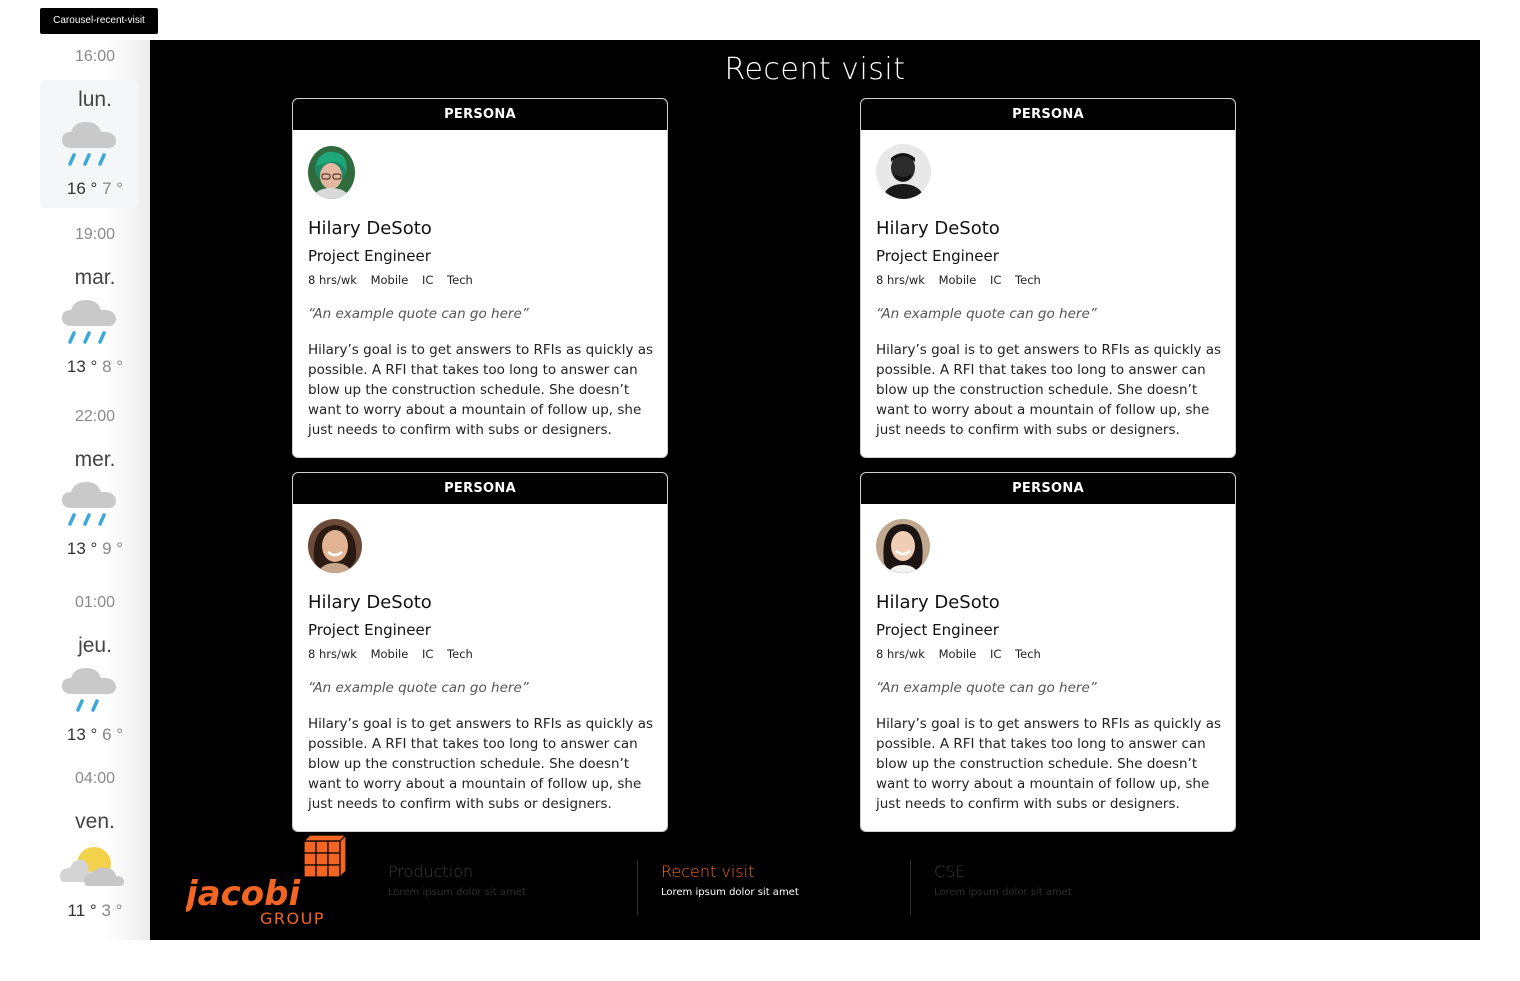 The width and height of the screenshot is (1520, 981). Describe the element at coordinates (95, 665) in the screenshot. I see `weather-day: 01:00 jeu. 13 ° 6 °` at that location.